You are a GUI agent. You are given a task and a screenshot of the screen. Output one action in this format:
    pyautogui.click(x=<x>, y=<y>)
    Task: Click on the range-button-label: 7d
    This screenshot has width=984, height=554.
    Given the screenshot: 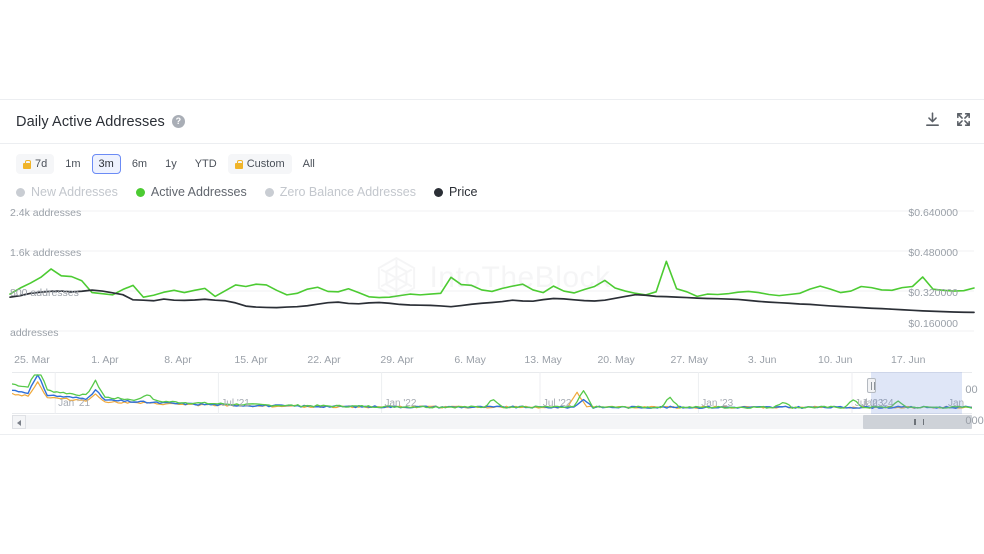 What is the action you would take?
    pyautogui.click(x=41, y=163)
    